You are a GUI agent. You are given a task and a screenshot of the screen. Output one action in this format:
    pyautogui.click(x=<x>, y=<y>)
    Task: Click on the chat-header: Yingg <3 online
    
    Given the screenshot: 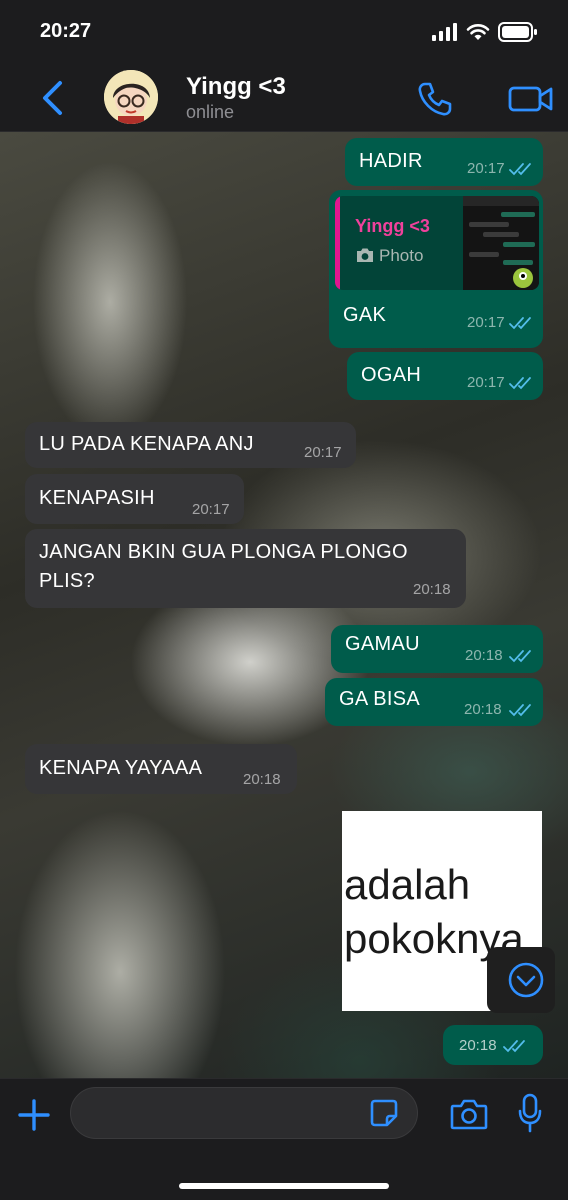 What is the action you would take?
    pyautogui.click(x=284, y=97)
    